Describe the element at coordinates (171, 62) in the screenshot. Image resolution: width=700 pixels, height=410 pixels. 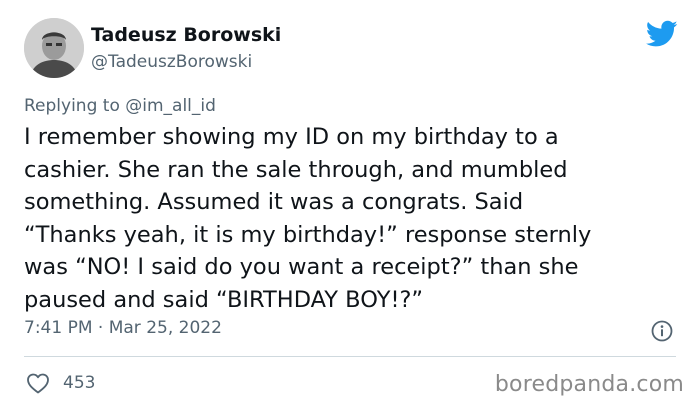
I see `author-handle: @TadeuszBorowski` at that location.